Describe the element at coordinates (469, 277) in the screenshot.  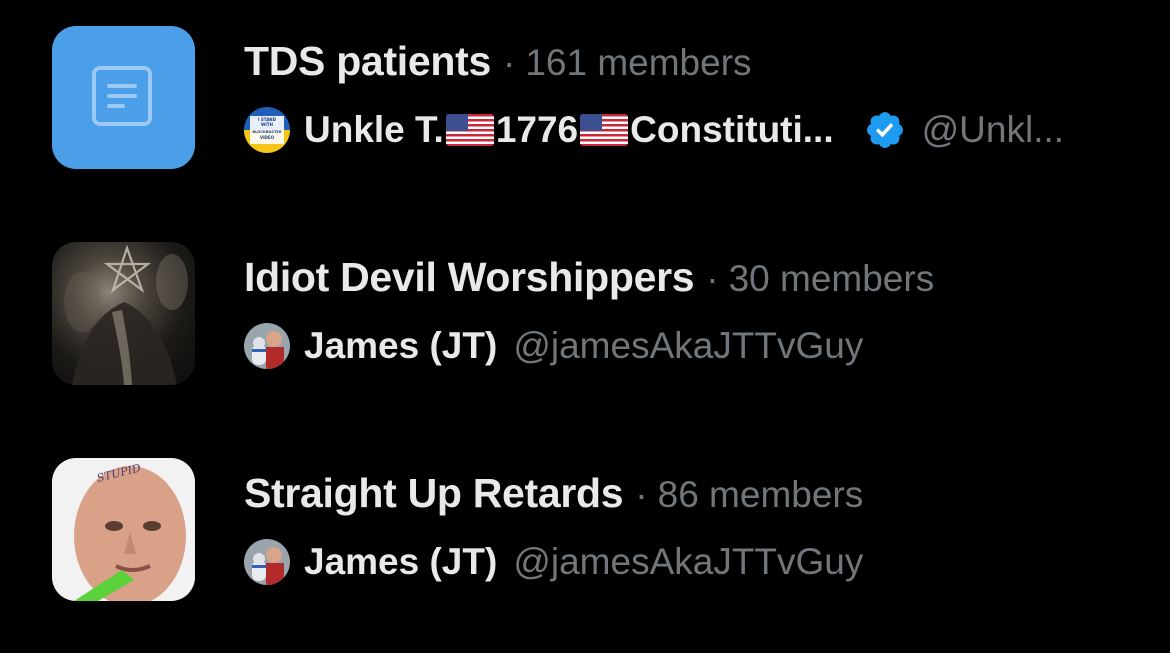
I see `community-title: Idiot Devil Worshippers` at that location.